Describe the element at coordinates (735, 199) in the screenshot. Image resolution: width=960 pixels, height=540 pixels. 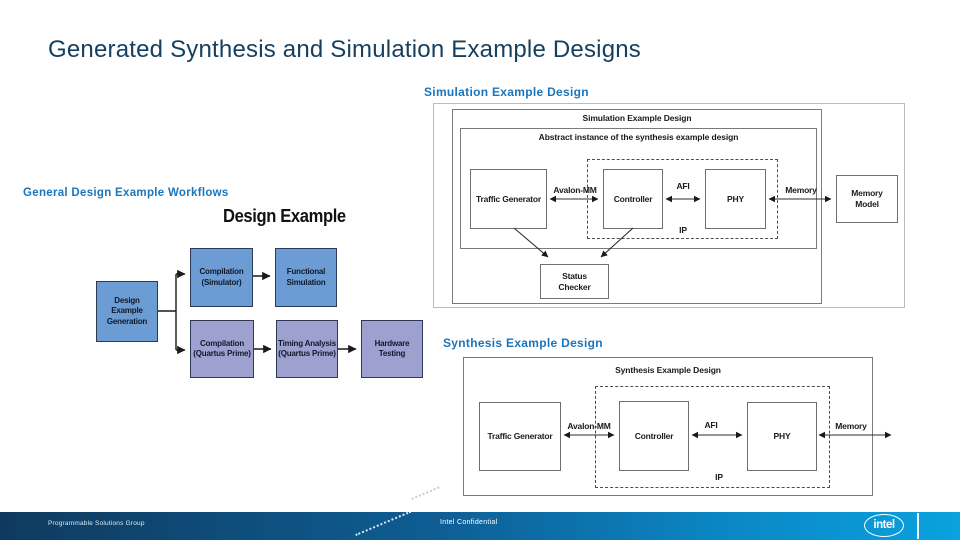
I see `simulation-phy: PHY` at that location.